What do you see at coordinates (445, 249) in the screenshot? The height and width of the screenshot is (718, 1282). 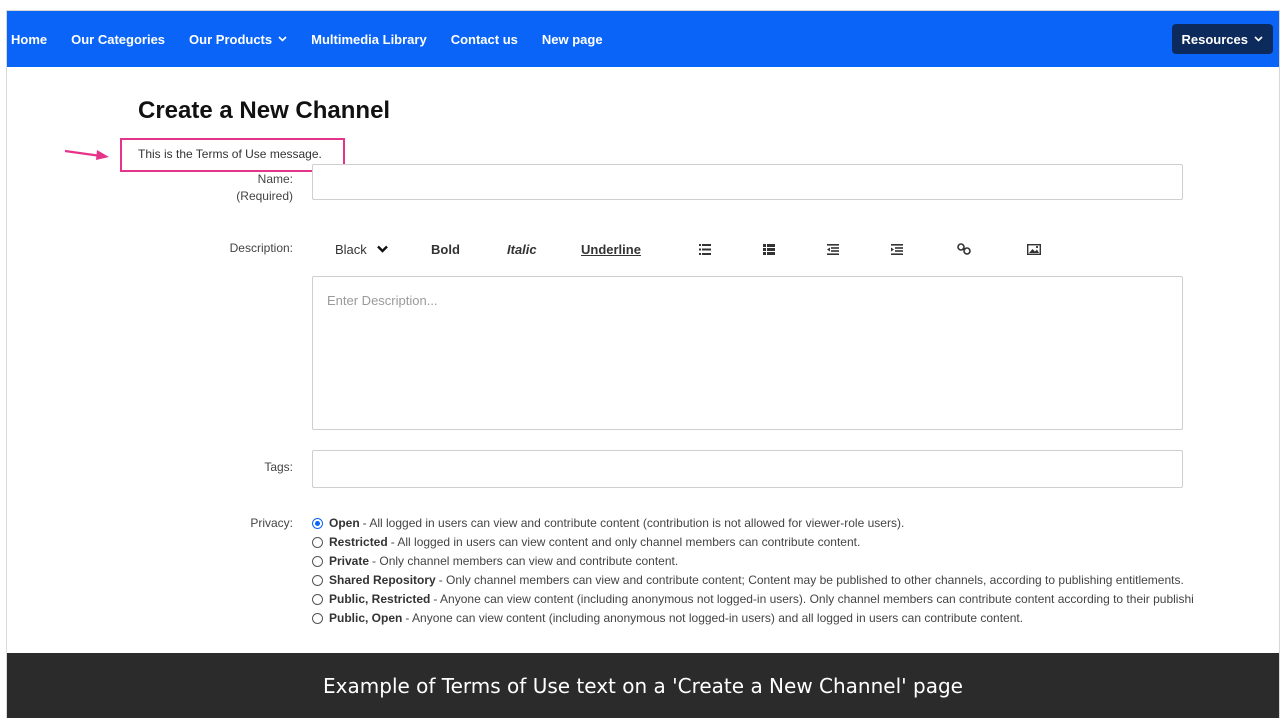 I see `bold-button: Bold` at bounding box center [445, 249].